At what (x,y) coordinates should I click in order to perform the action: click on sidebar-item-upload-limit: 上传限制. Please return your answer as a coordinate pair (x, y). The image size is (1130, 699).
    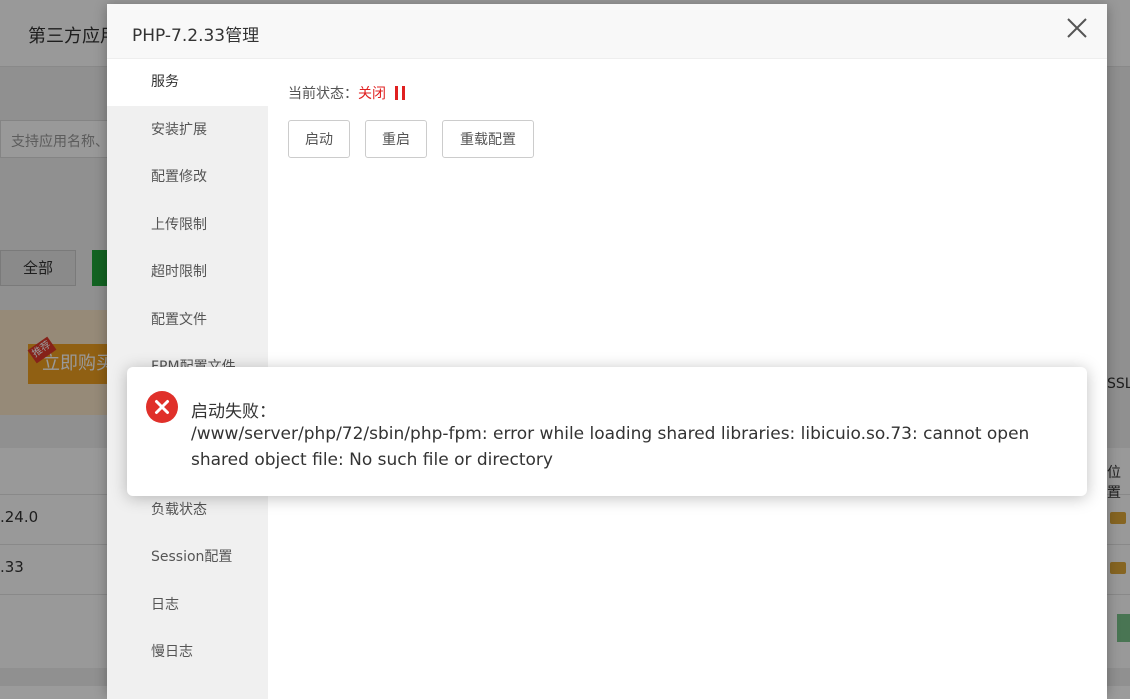
    Looking at the image, I should click on (187, 225).